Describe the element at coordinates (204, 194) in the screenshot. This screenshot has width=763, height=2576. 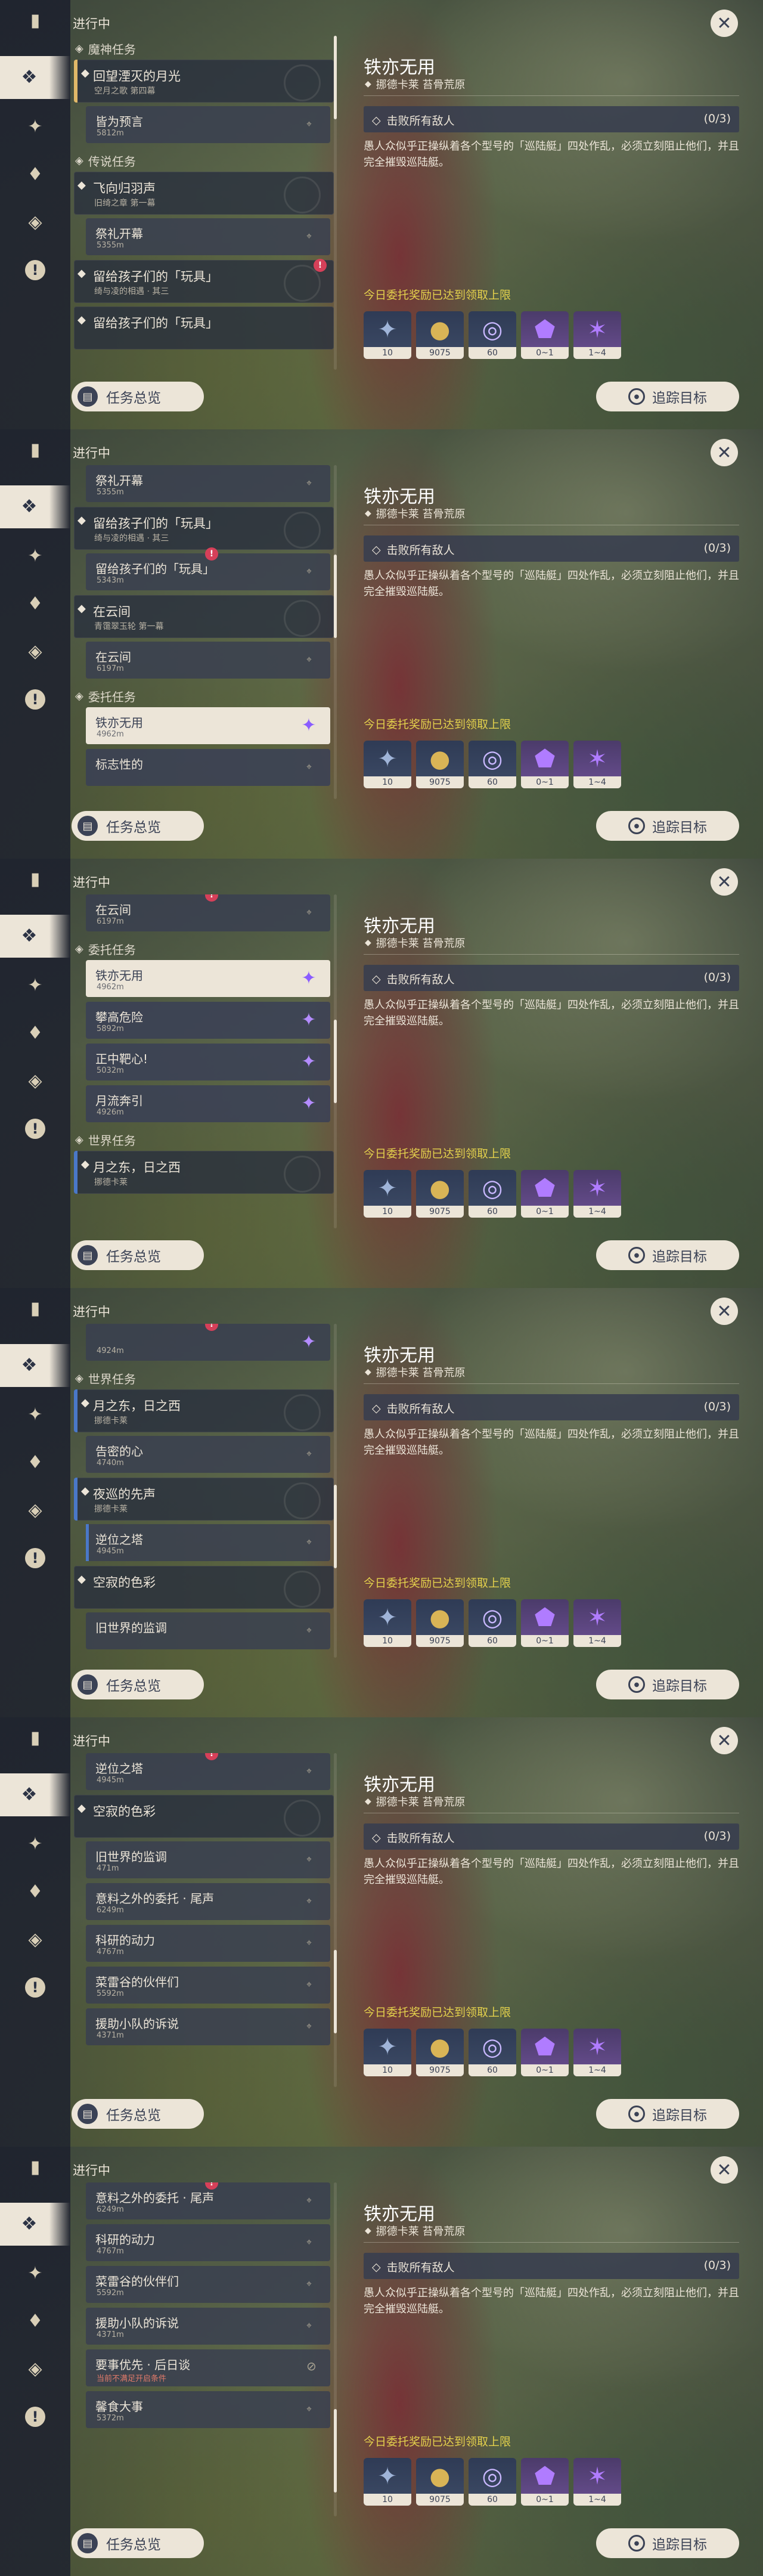
I see `quest-card: ◆ 飞向归羽声 旧绮之章 第一幕` at that location.